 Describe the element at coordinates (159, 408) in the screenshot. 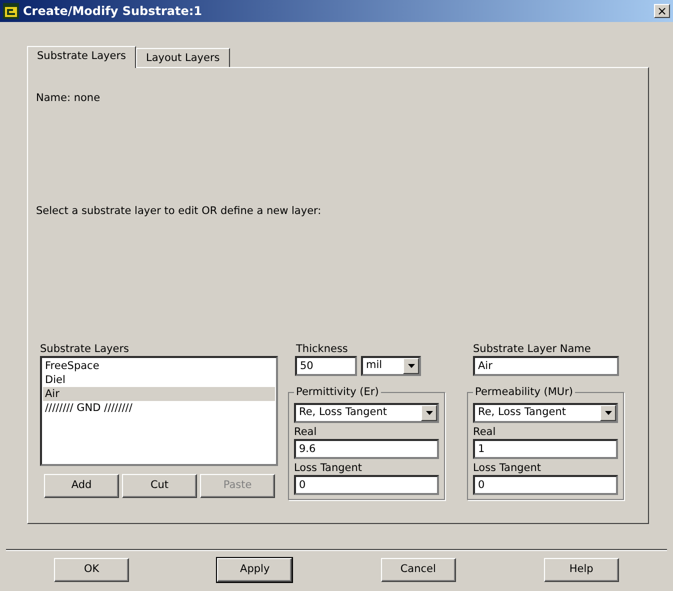

I see `list-item: //////// GND ////////` at that location.